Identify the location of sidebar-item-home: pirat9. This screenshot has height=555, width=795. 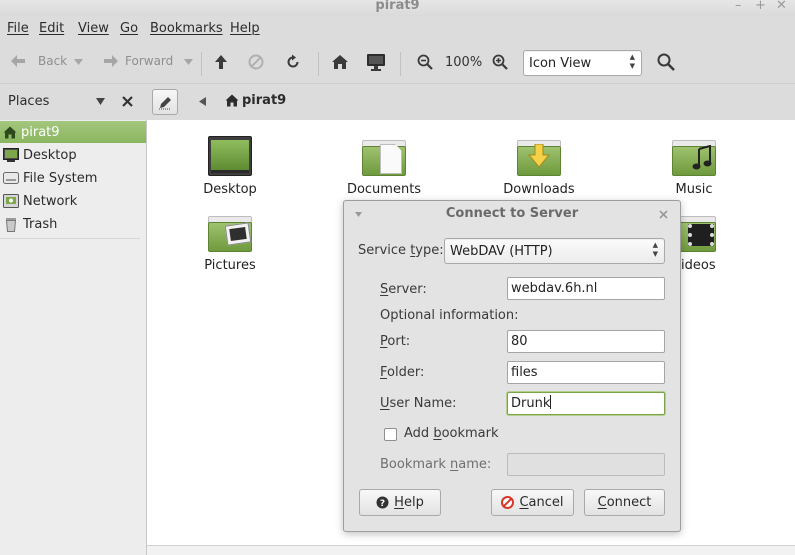
(73, 132).